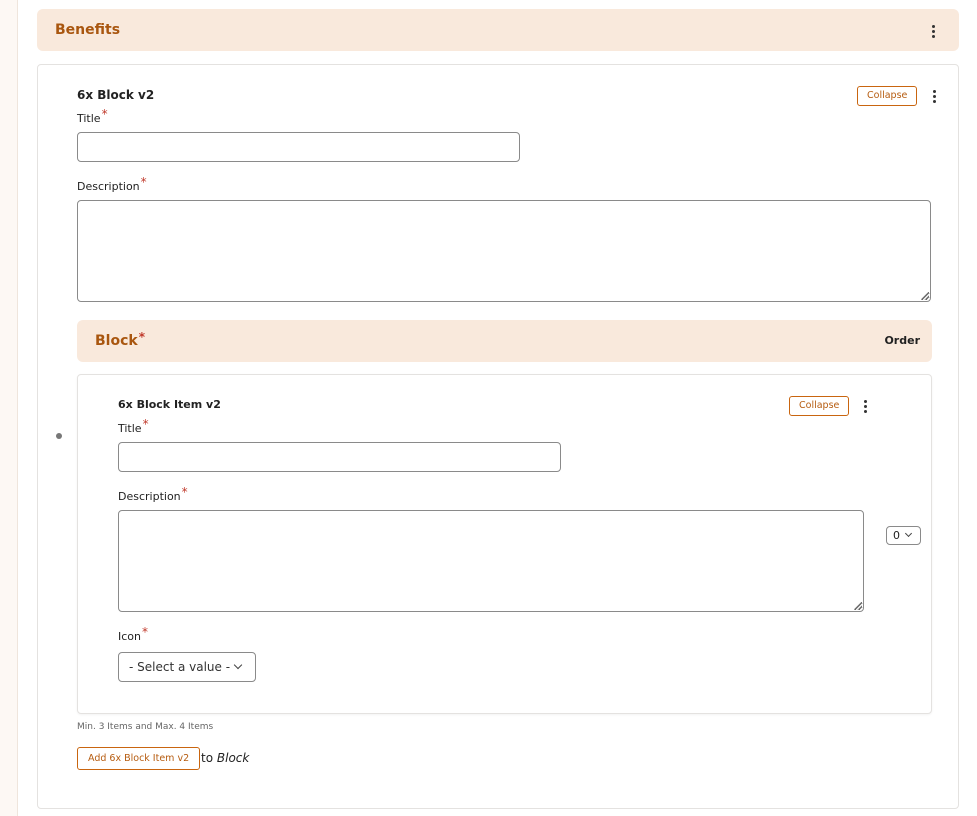 The width and height of the screenshot is (977, 816). What do you see at coordinates (59, 436) in the screenshot?
I see `drag-handle-icon` at bounding box center [59, 436].